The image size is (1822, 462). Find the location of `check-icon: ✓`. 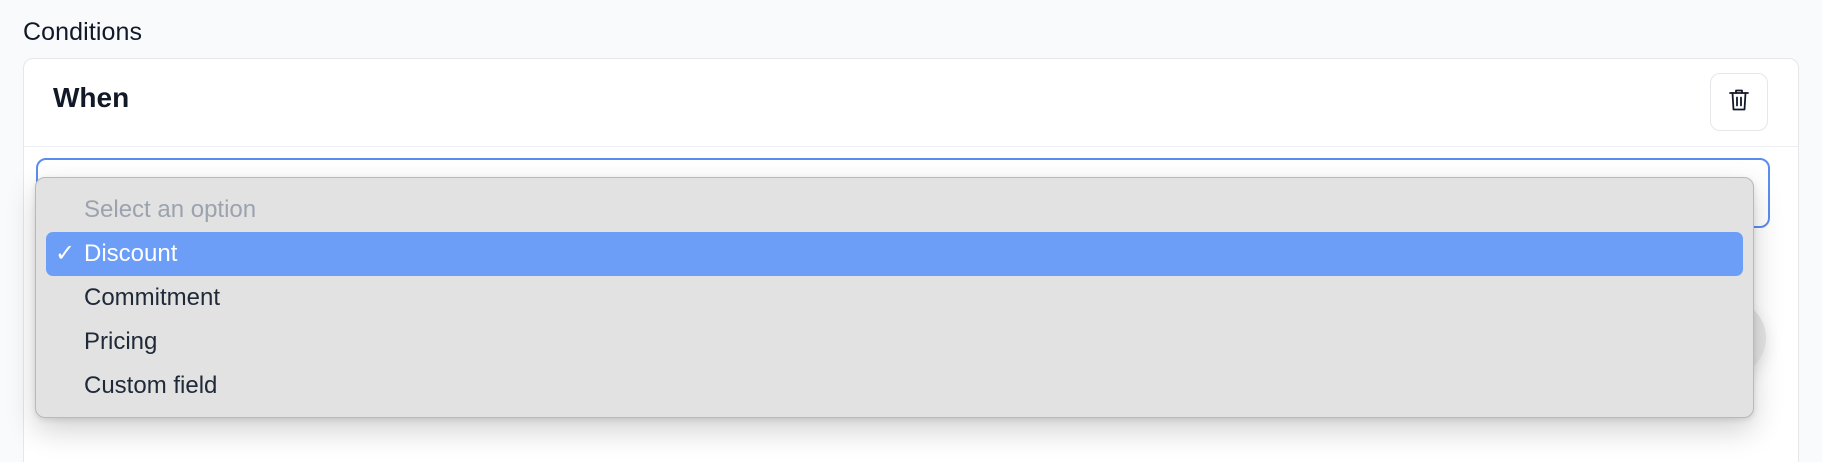

check-icon: ✓ is located at coordinates (65, 253).